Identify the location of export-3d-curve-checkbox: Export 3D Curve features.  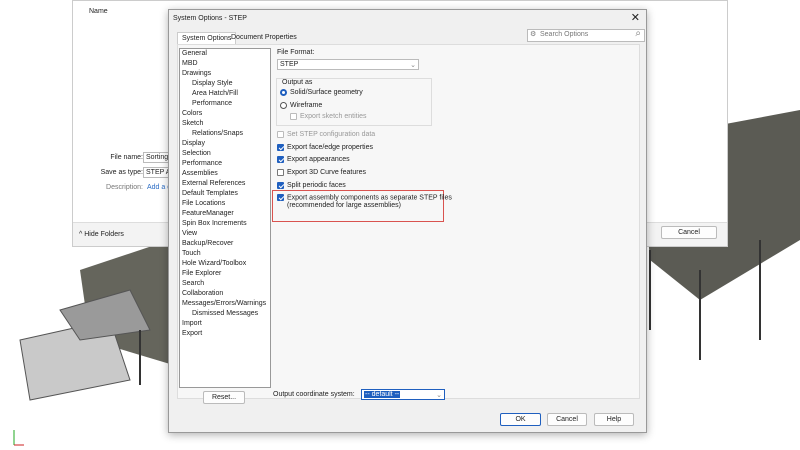
(321, 173).